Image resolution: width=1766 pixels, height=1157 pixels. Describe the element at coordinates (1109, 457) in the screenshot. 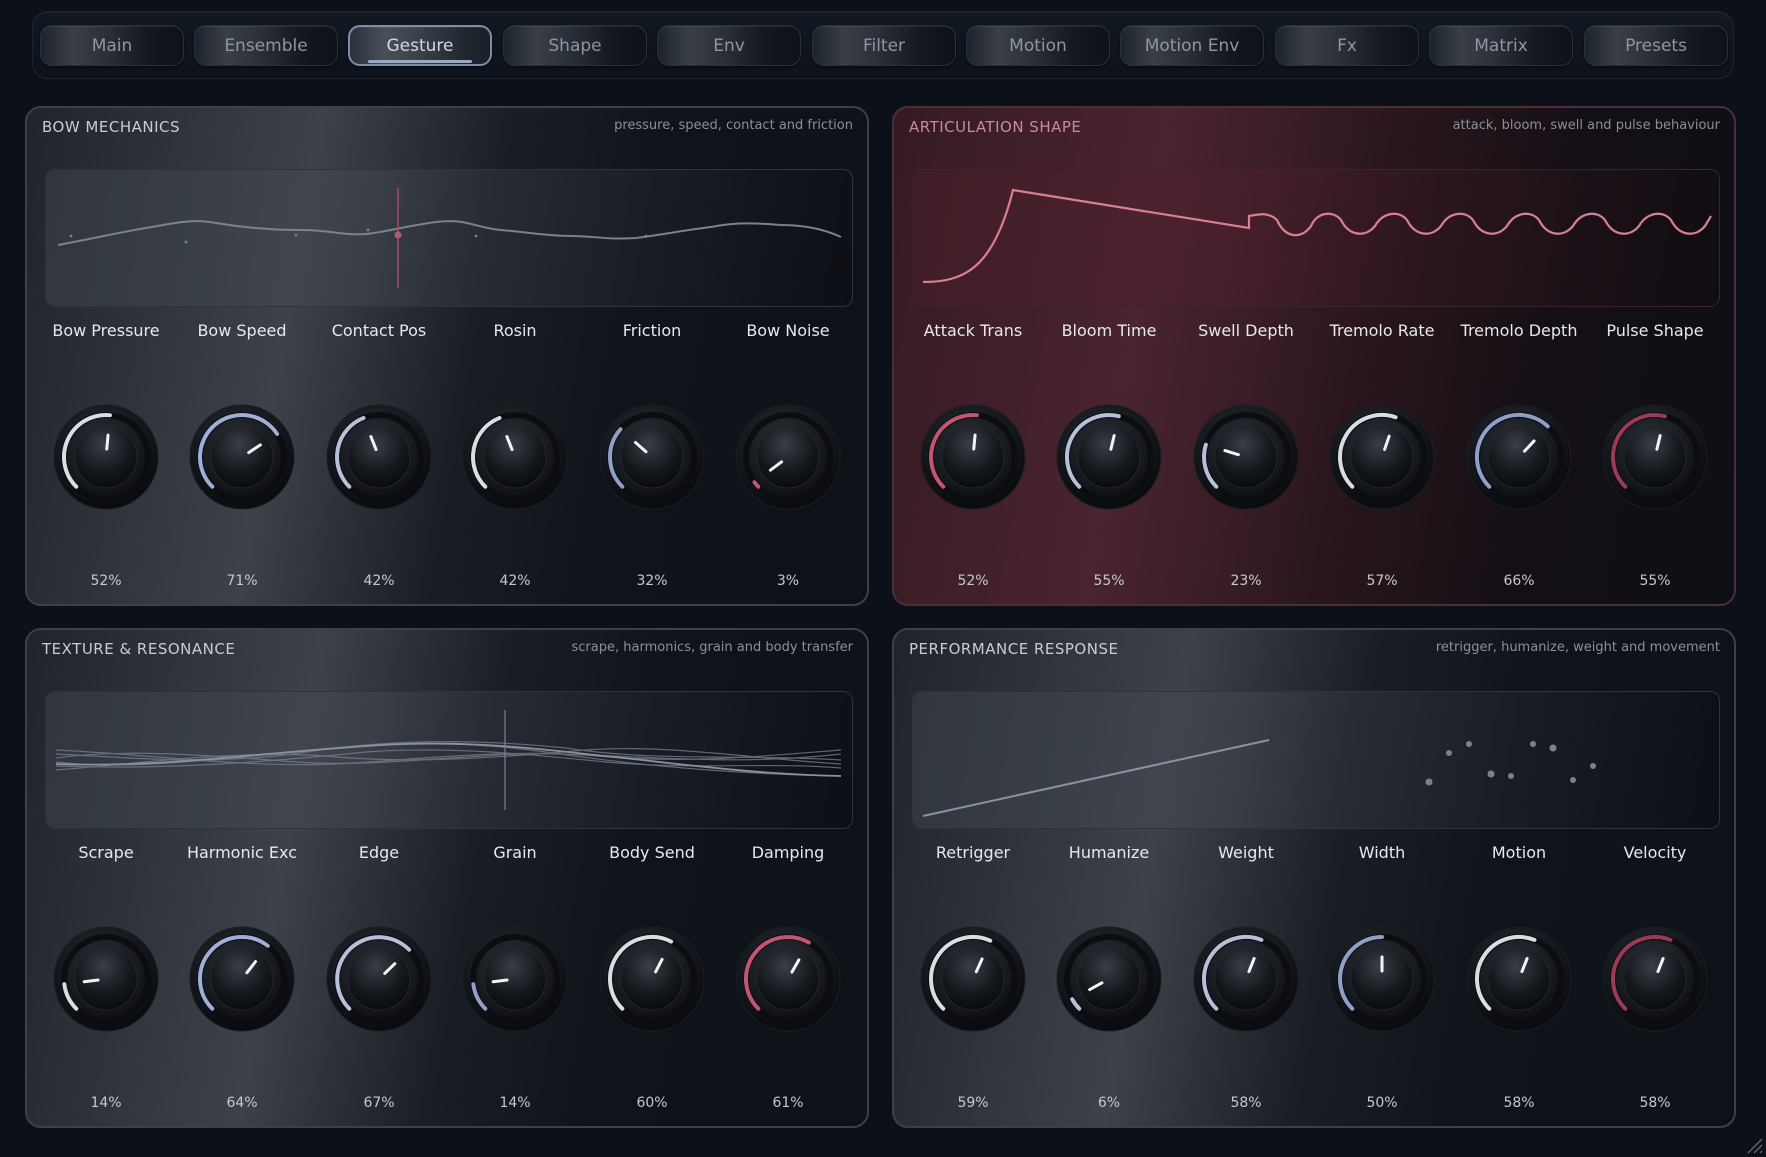

I see `bloom-time-knob` at that location.